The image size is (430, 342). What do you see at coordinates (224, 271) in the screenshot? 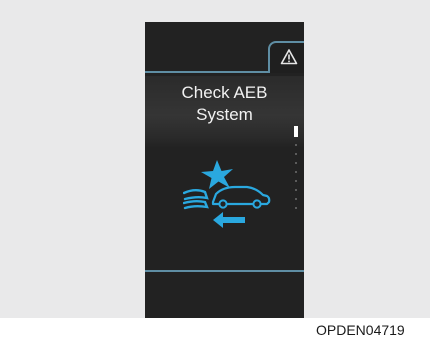
I see `footer-divider` at bounding box center [224, 271].